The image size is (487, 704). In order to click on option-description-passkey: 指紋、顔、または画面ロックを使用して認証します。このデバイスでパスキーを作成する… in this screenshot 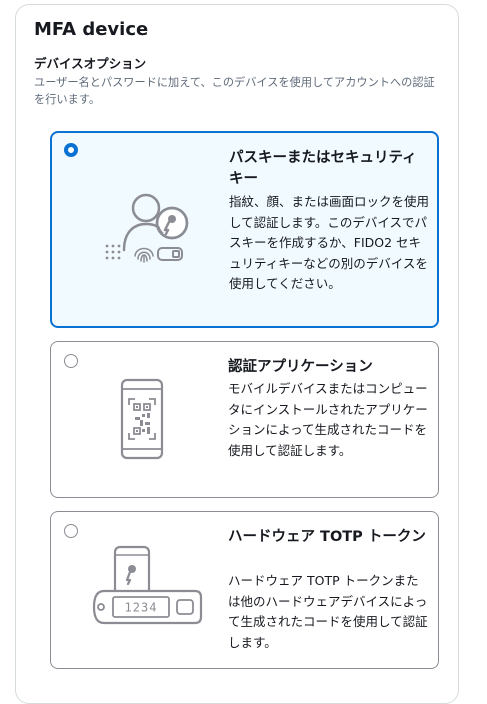, I will do `click(329, 242)`.